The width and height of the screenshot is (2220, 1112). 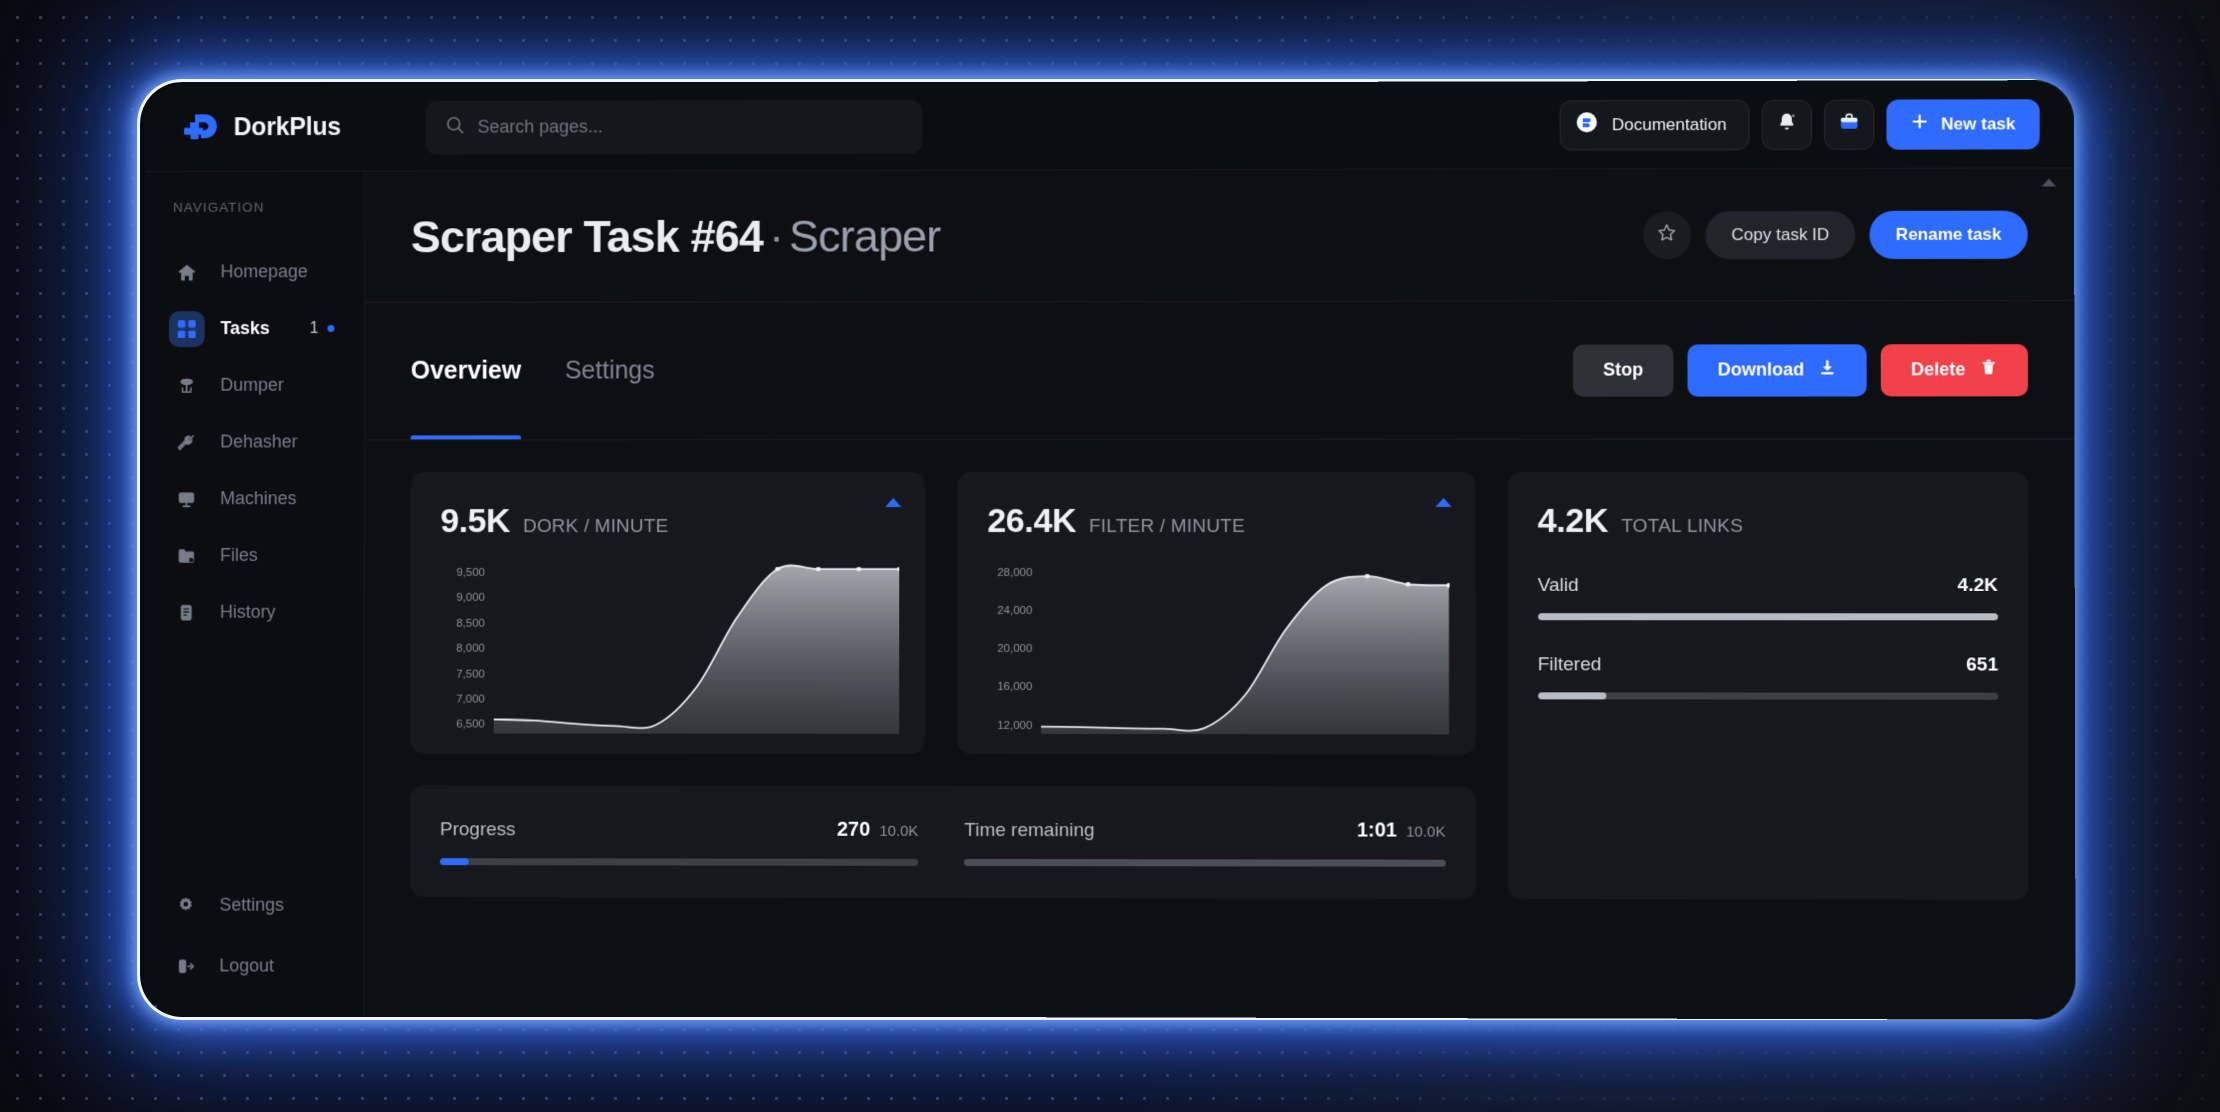 What do you see at coordinates (477, 829) in the screenshot?
I see `progress-label: Progress` at bounding box center [477, 829].